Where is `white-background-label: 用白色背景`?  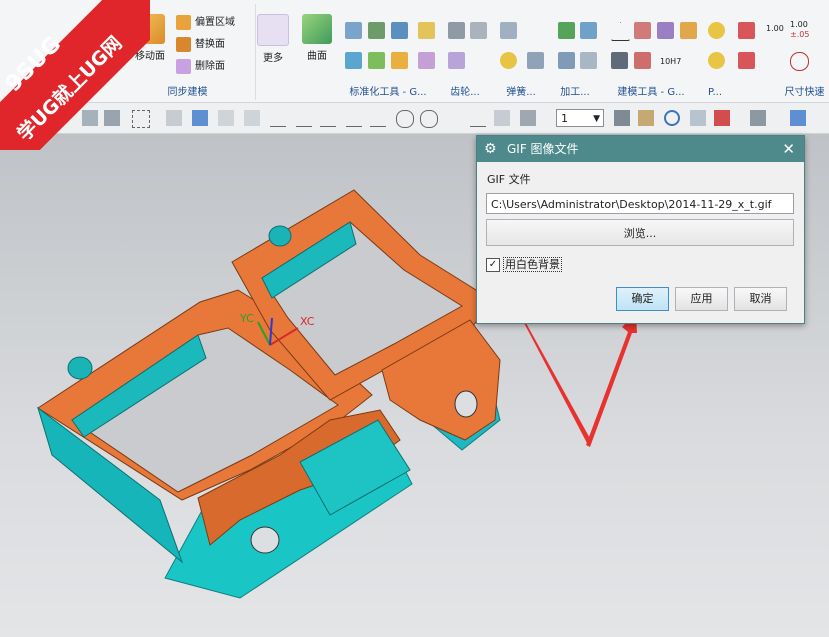
white-background-label: 用白色背景 is located at coordinates (532, 264).